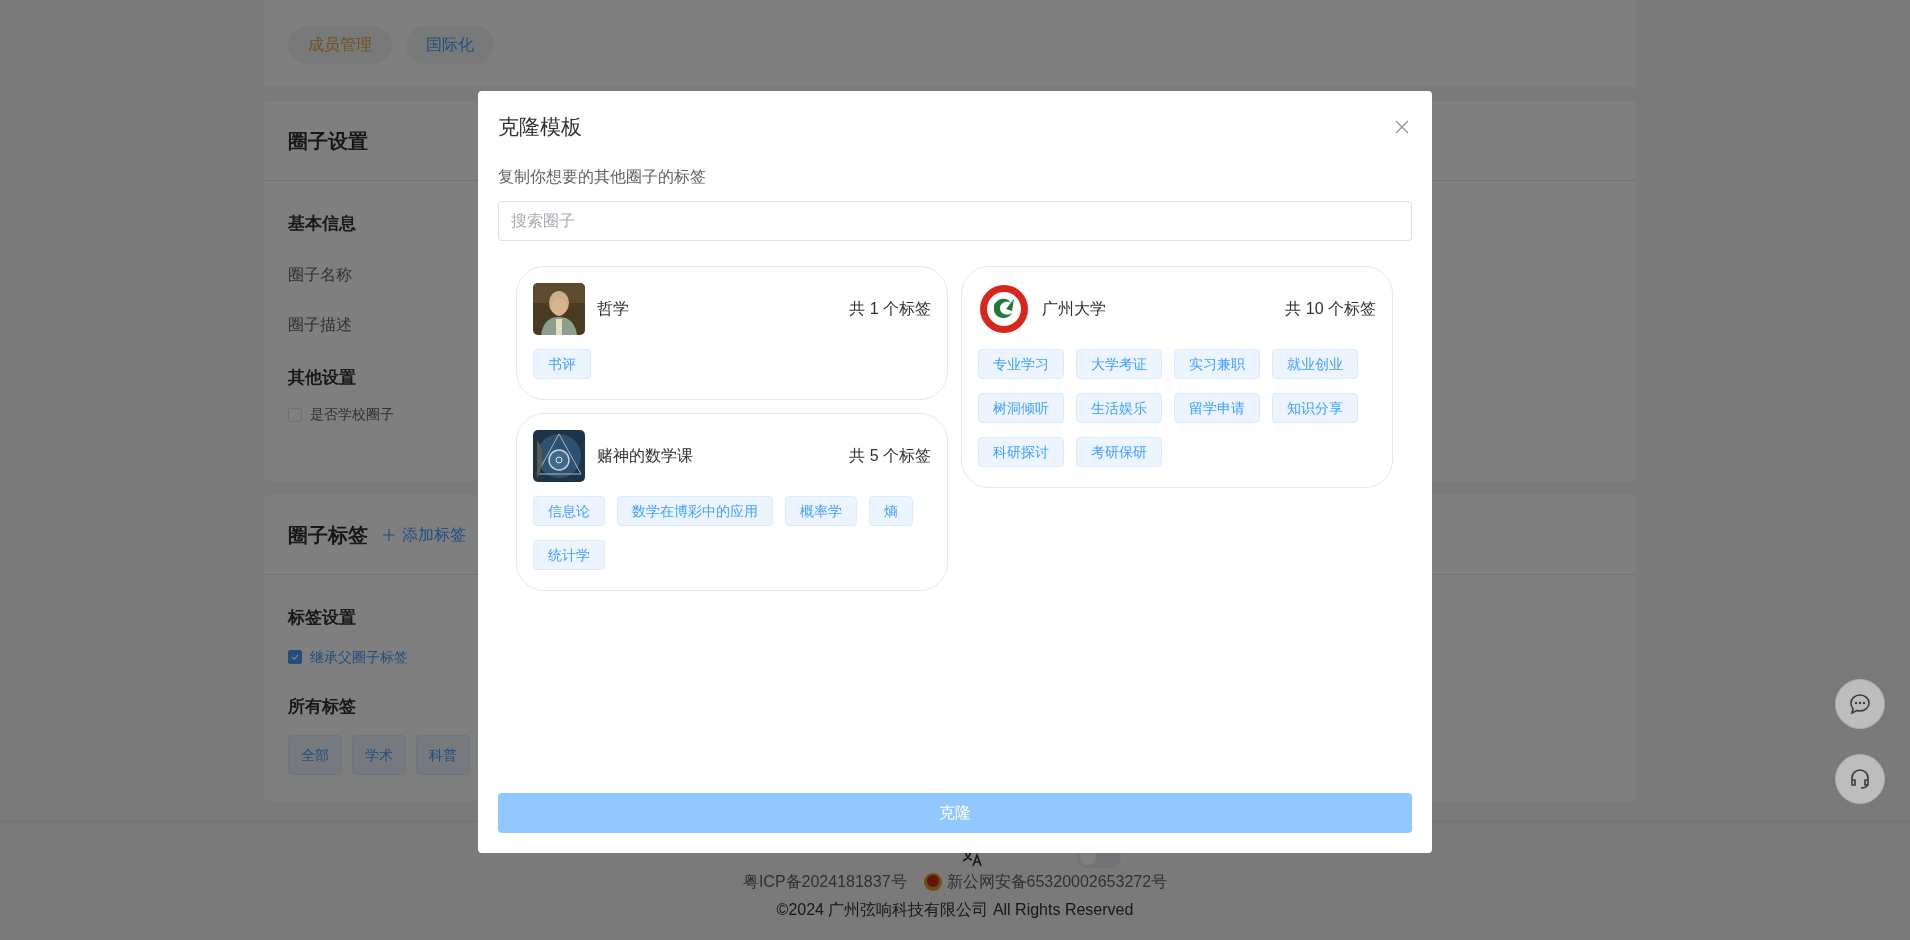 This screenshot has height=940, width=1910. What do you see at coordinates (1021, 452) in the screenshot?
I see `tag: 科研探讨` at bounding box center [1021, 452].